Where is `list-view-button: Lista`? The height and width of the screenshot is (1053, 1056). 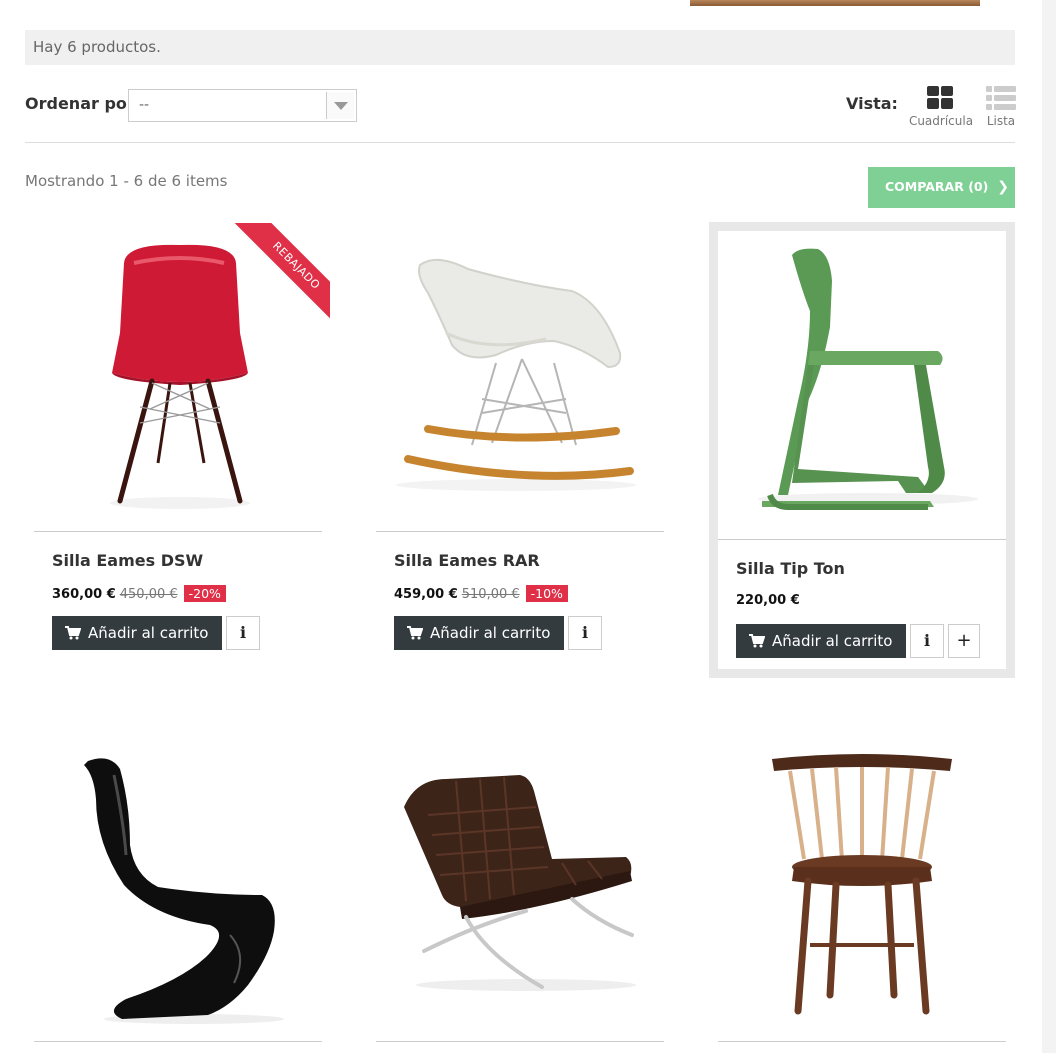
list-view-button: Lista is located at coordinates (1001, 107).